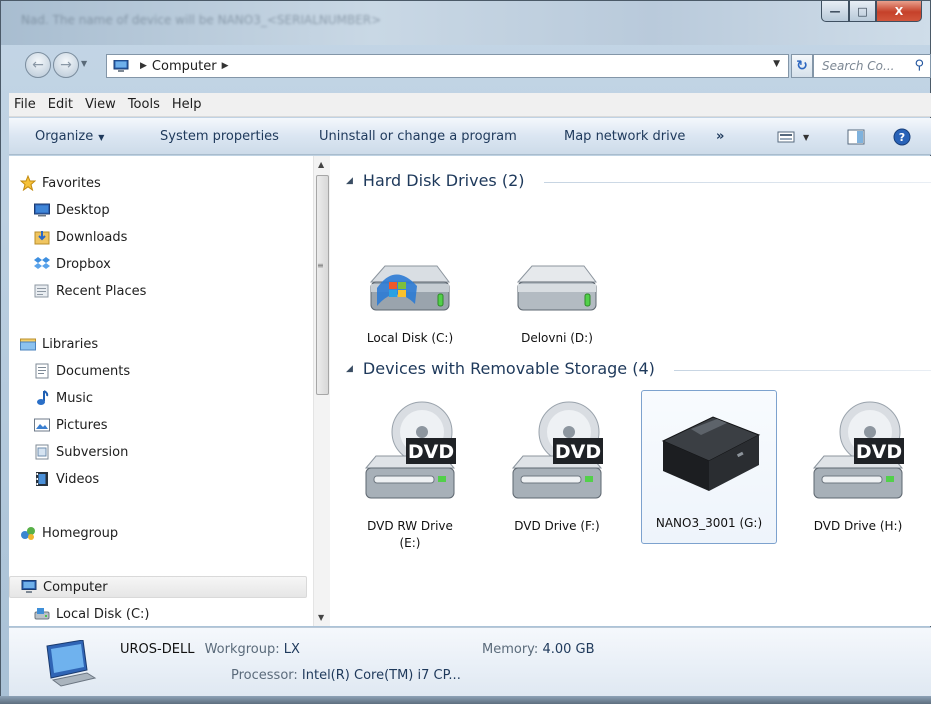 This screenshot has height=704, width=931. Describe the element at coordinates (83, 264) in the screenshot. I see `nav-dropbox-label: Dropbox` at that location.